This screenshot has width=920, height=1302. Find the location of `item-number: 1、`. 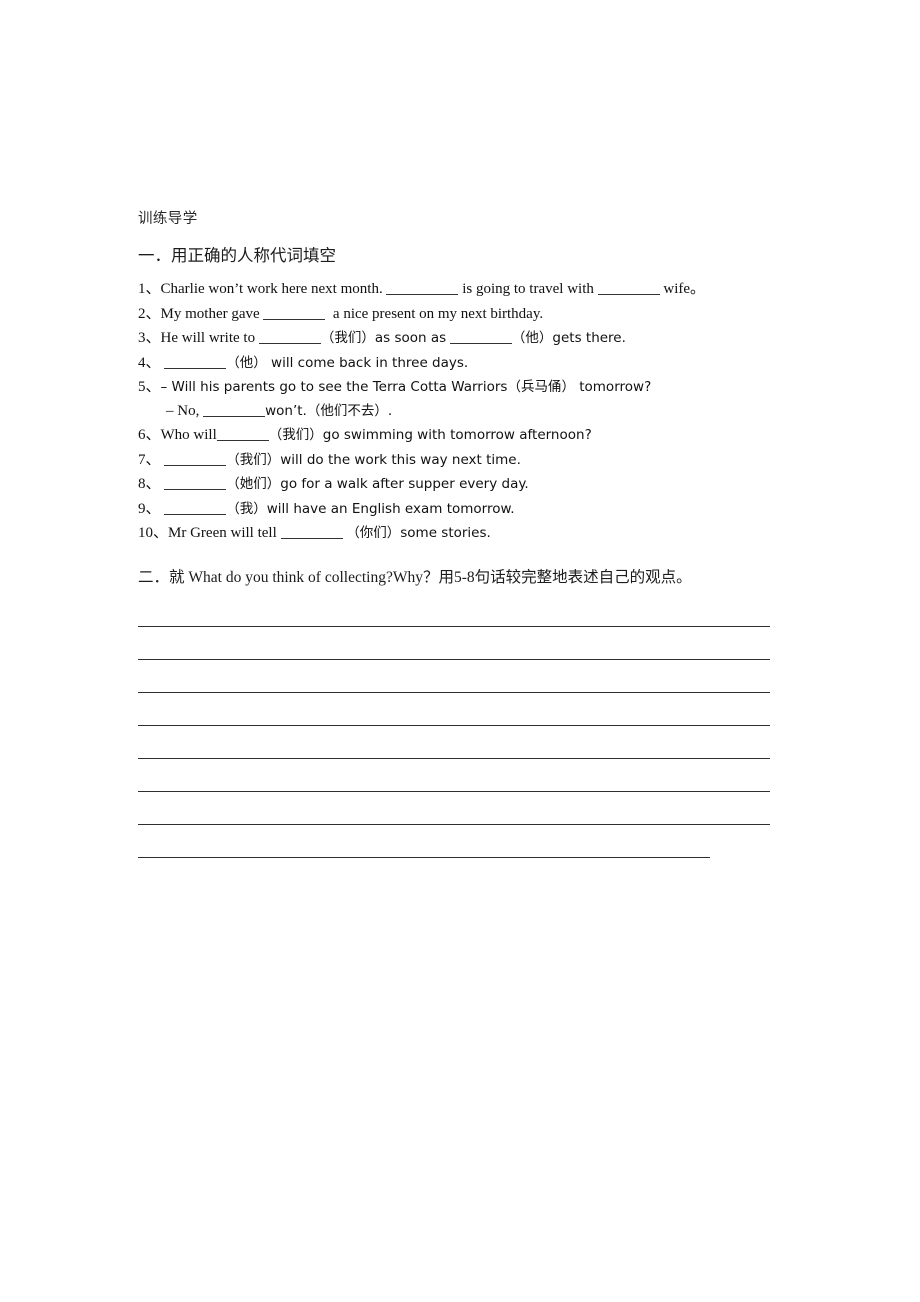

item-number: 1、 is located at coordinates (149, 289).